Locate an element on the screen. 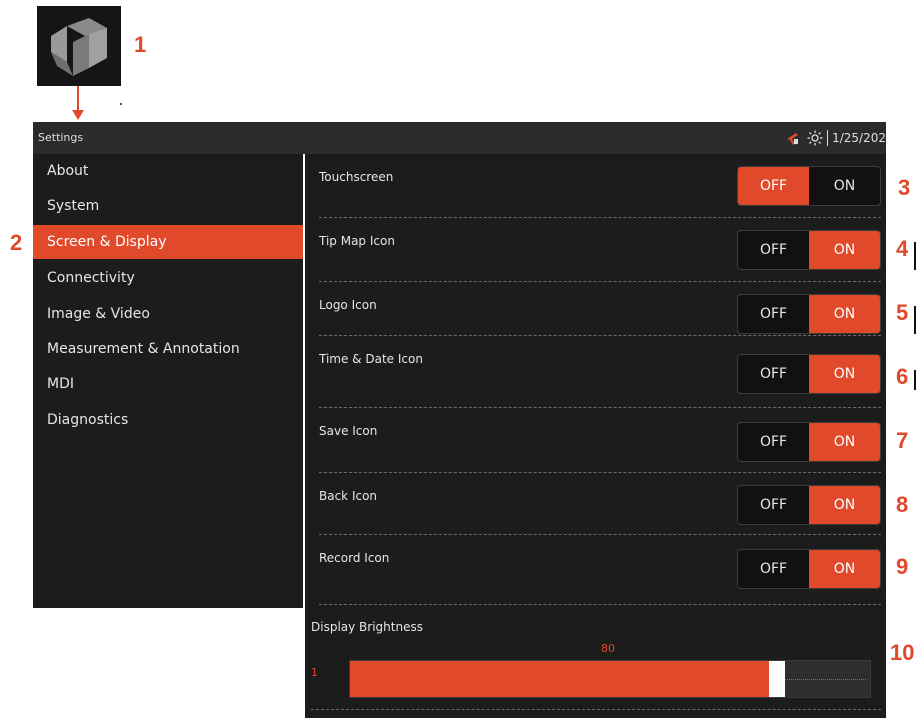 The width and height of the screenshot is (919, 718). touchscreen-toggle: OFF ON is located at coordinates (809, 186).